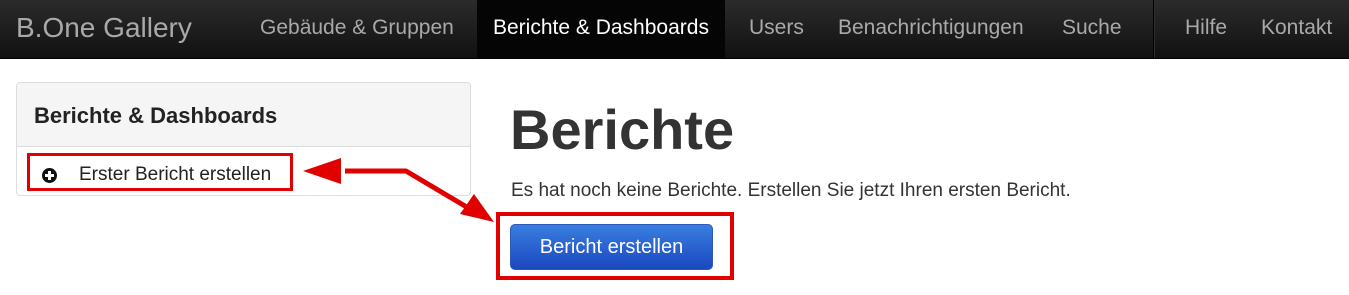 This screenshot has width=1349, height=295. What do you see at coordinates (322, 171) in the screenshot?
I see `annotation-arrowhead-left` at bounding box center [322, 171].